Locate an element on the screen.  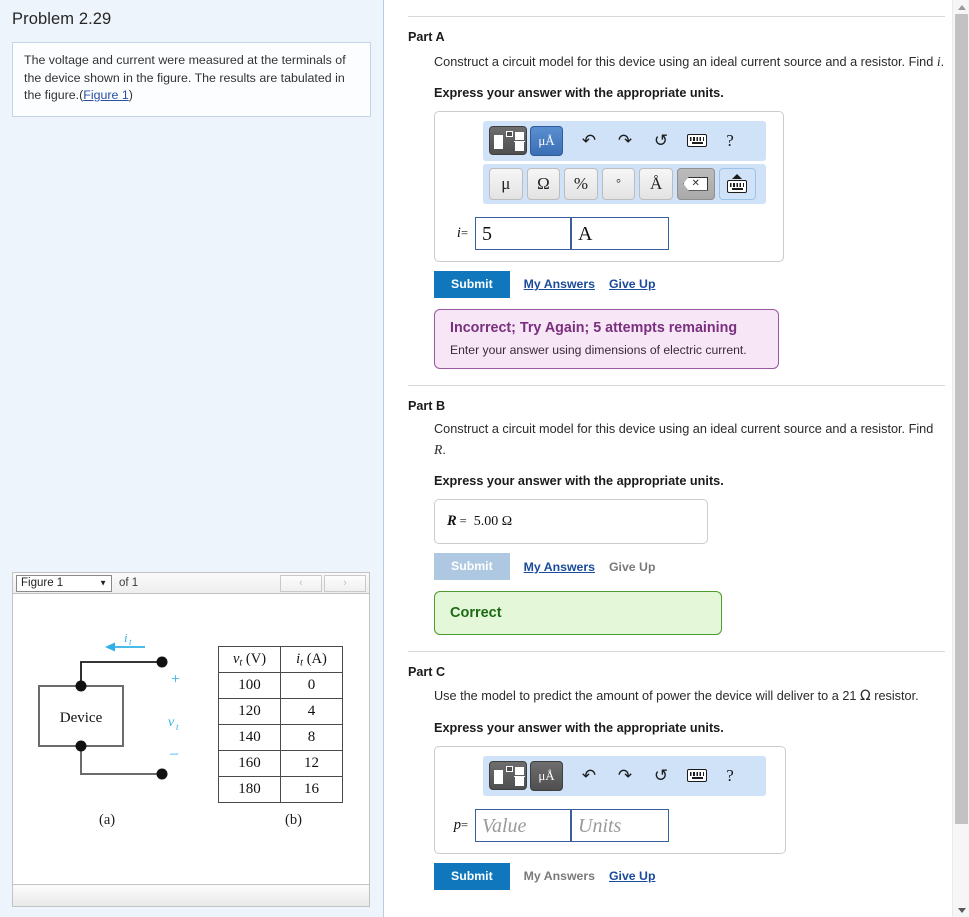
figure-viewport: Device i t + v t – (a) (b) vt (V) it (A) is located at coordinates (191, 739).